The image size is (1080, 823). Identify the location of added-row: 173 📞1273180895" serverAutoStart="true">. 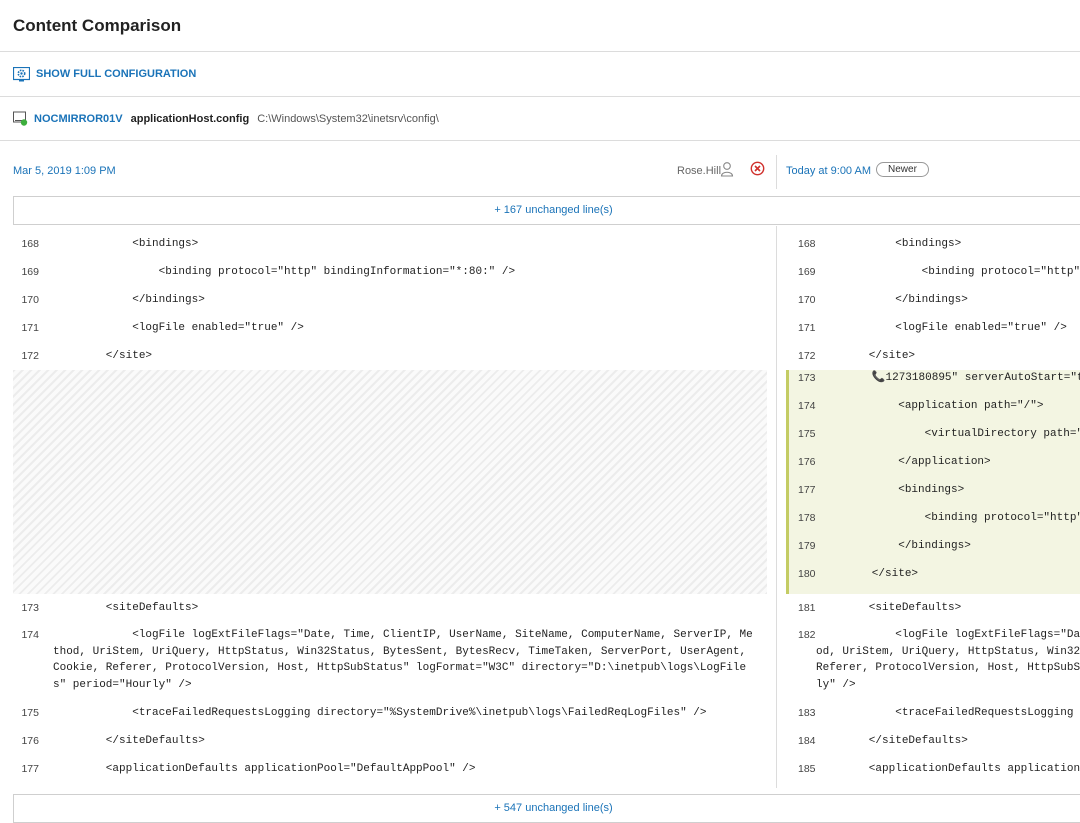
(933, 384).